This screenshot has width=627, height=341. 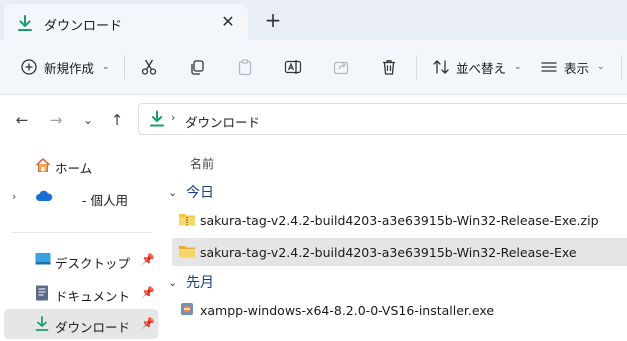 What do you see at coordinates (42, 294) in the screenshot?
I see `document-icon` at bounding box center [42, 294].